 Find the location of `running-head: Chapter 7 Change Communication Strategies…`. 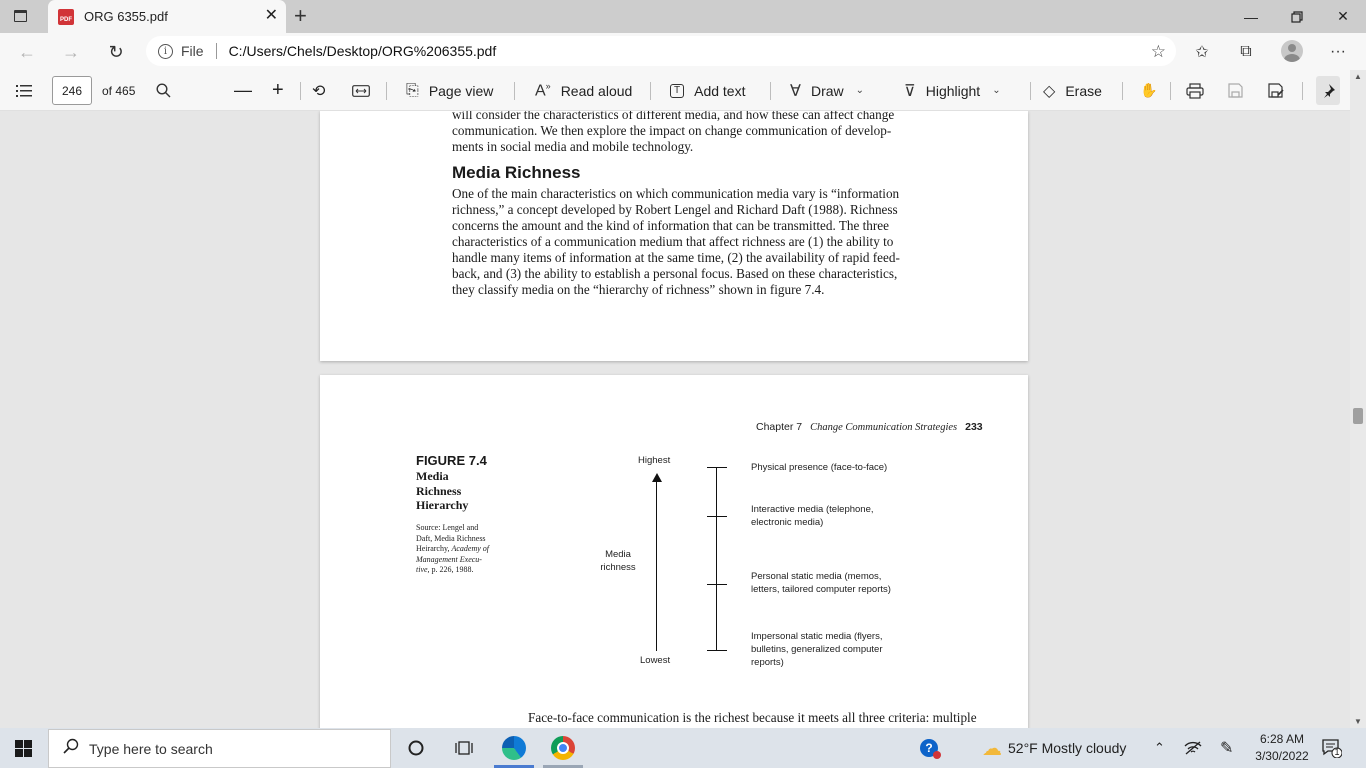

running-head: Chapter 7 Change Communication Strategies… is located at coordinates (869, 427).